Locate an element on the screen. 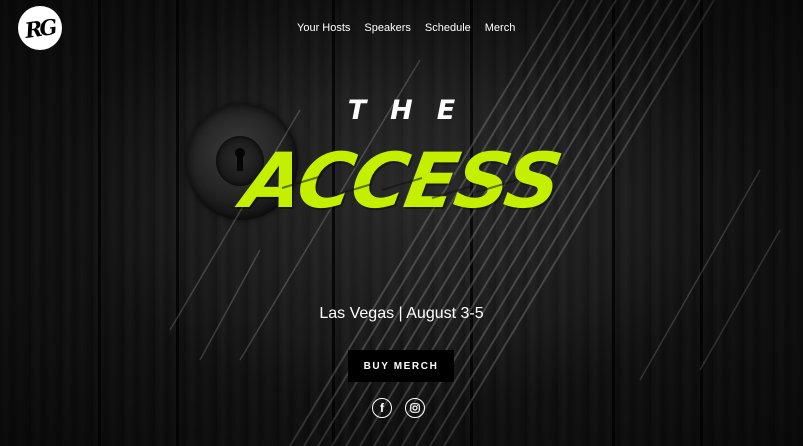  nav-merch: Merch is located at coordinates (500, 28).